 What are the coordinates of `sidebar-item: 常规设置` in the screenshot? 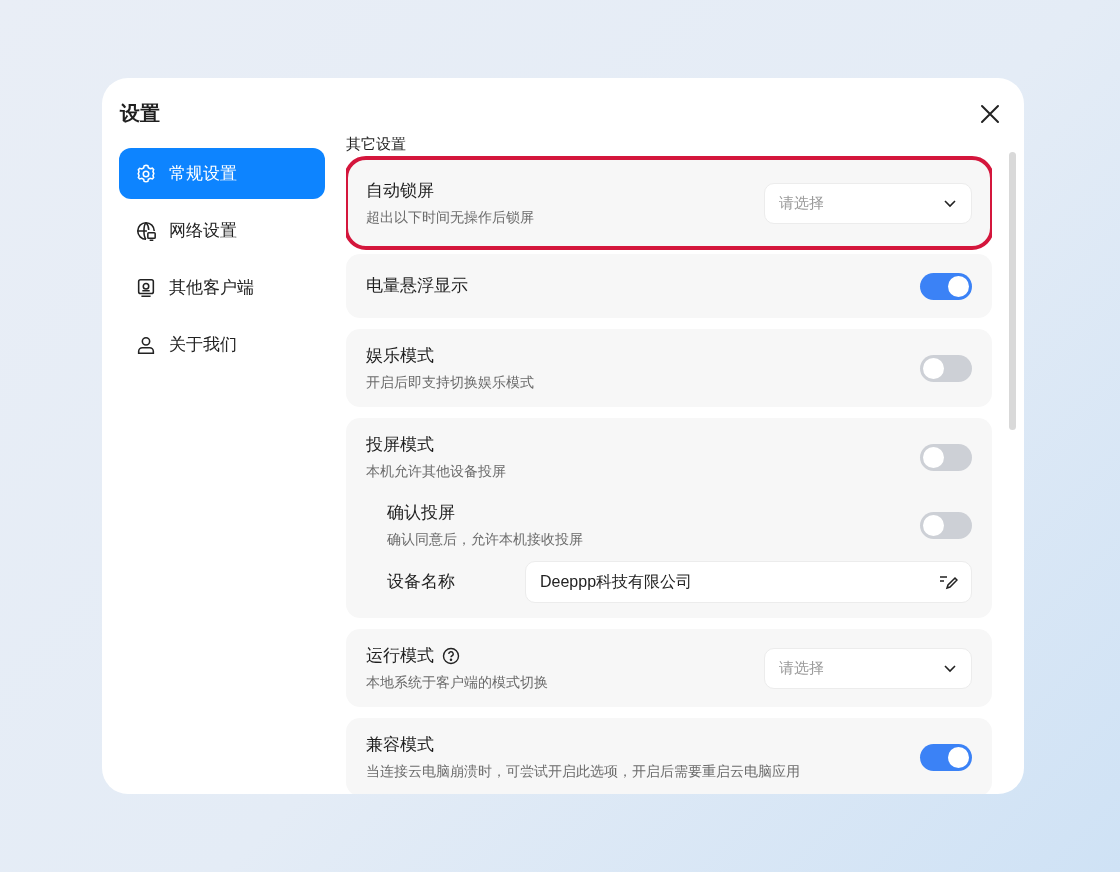 It's located at (222, 173).